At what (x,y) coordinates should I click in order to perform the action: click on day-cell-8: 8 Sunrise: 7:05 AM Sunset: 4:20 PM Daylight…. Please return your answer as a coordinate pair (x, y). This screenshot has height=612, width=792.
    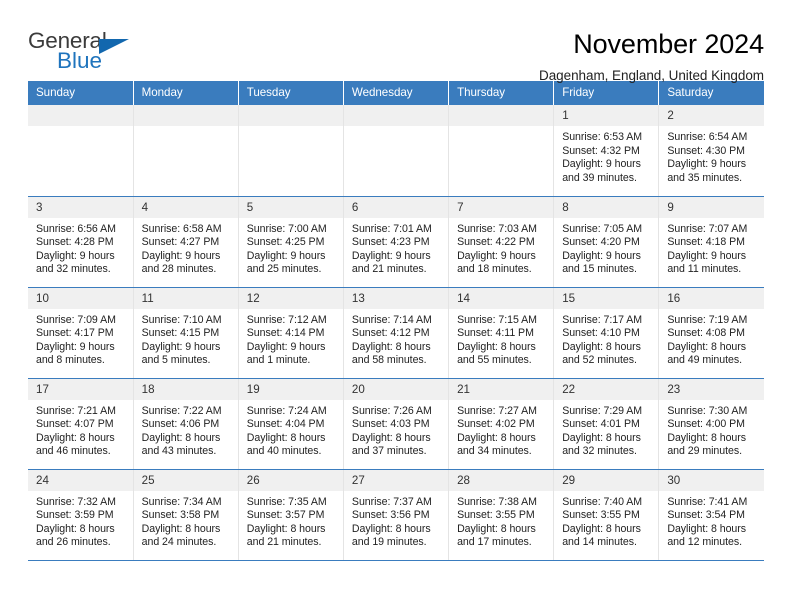
    Looking at the image, I should click on (606, 242).